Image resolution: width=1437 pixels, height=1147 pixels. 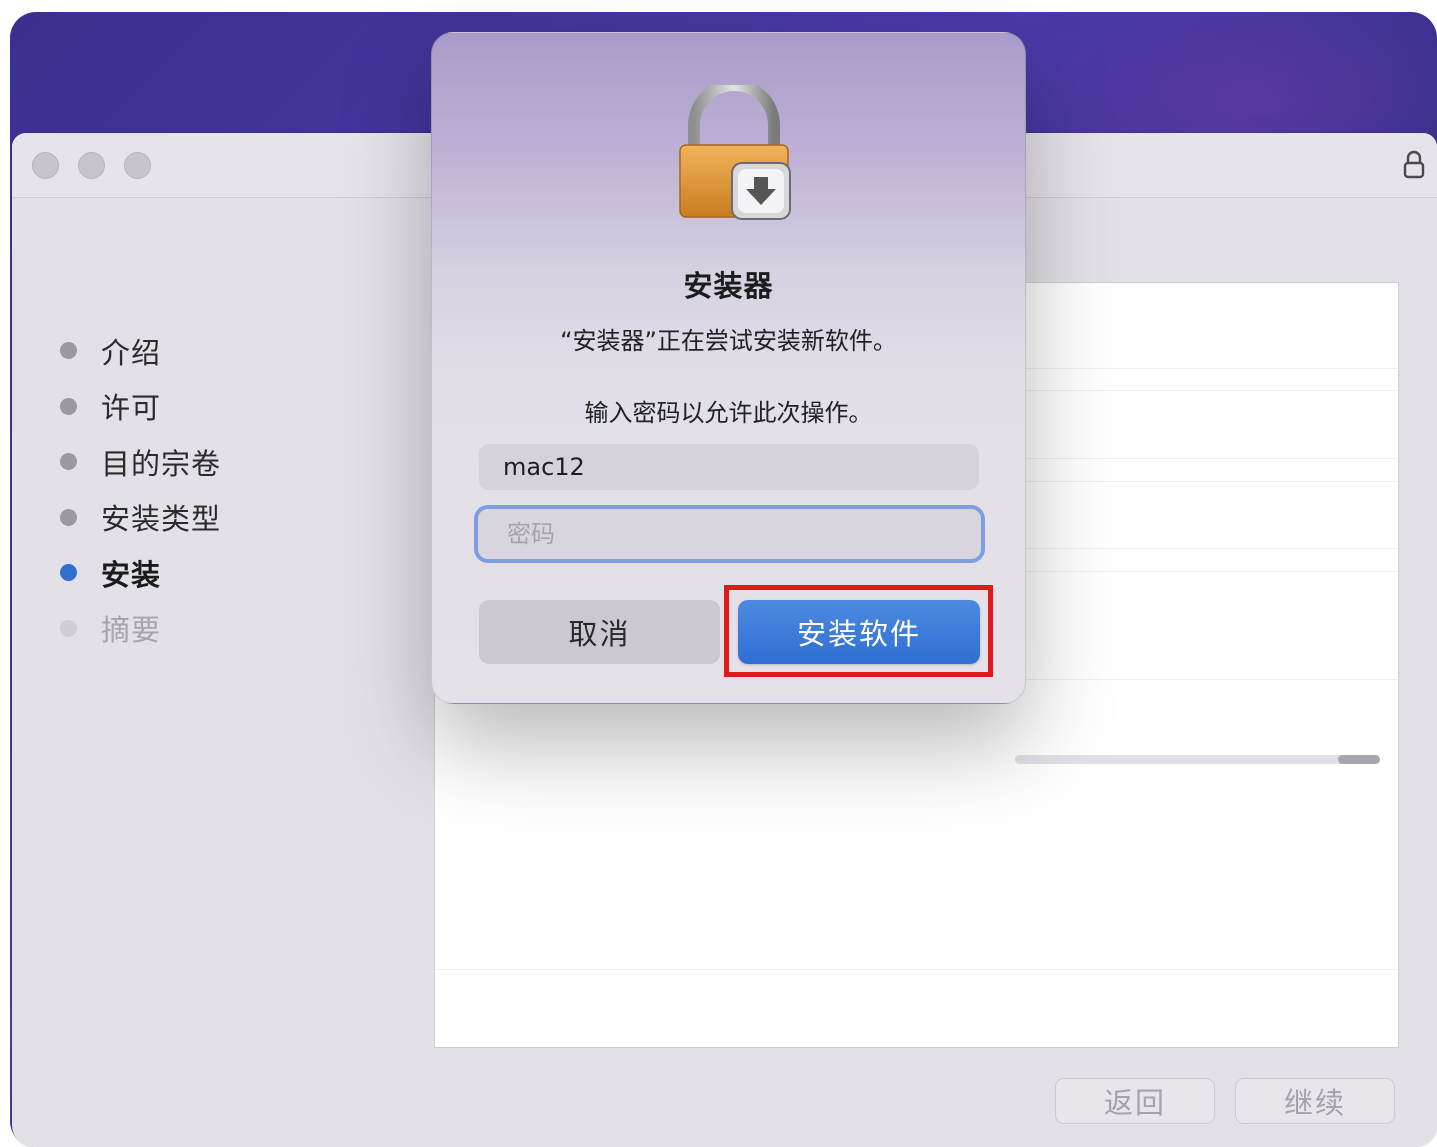 What do you see at coordinates (728, 286) in the screenshot?
I see `dialog-title: 安装器` at bounding box center [728, 286].